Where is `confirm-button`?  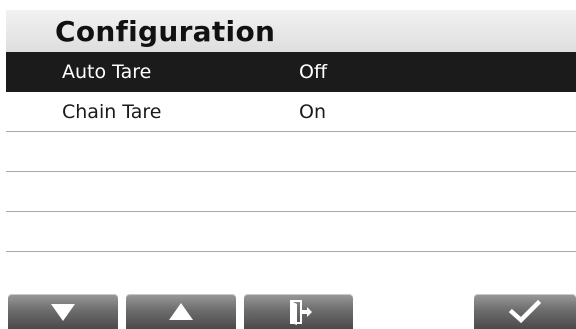 confirm-button is located at coordinates (525, 311).